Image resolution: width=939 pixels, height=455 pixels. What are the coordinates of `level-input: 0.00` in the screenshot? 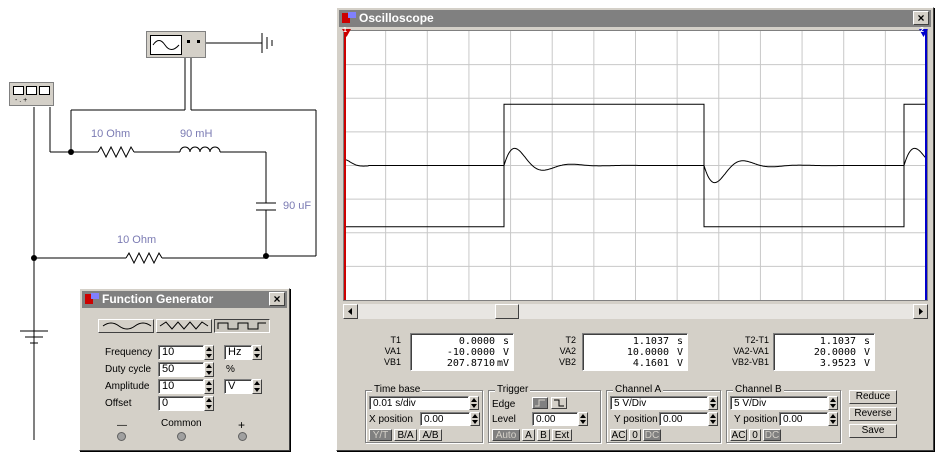 It's located at (555, 419).